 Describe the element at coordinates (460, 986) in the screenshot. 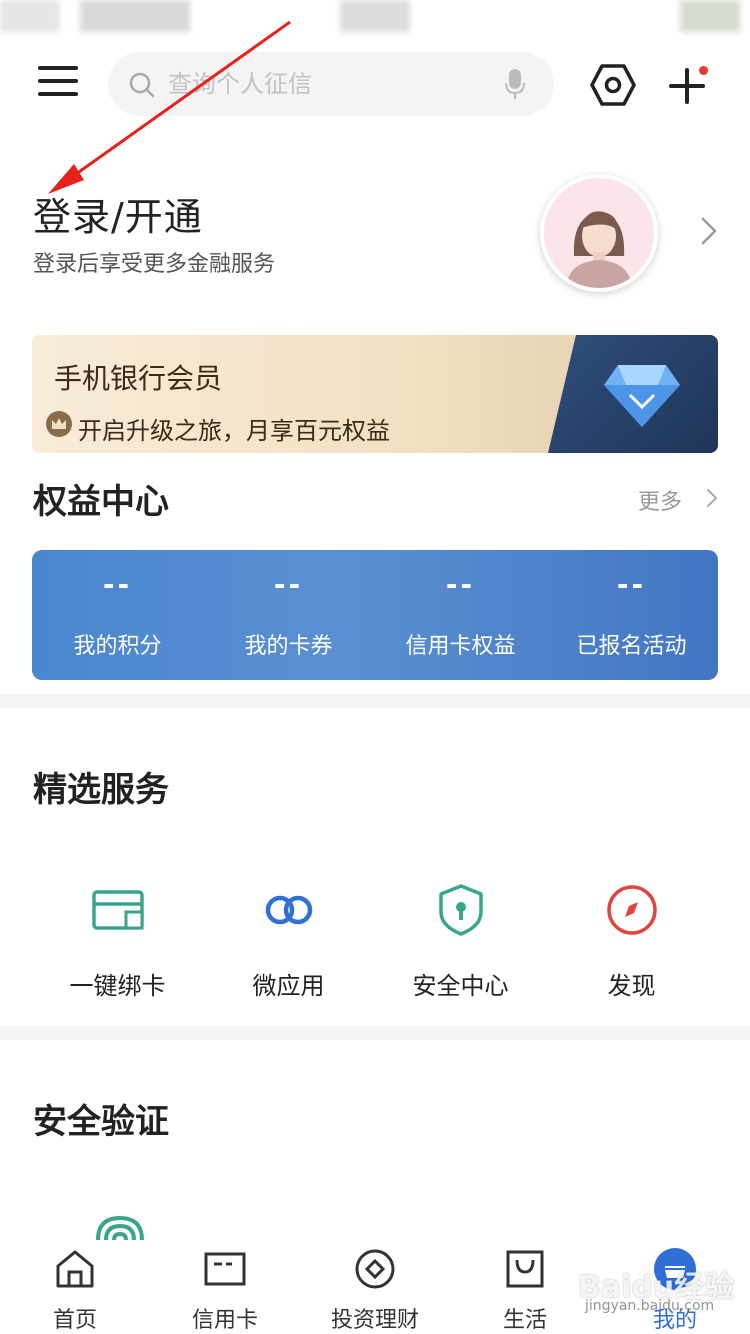

I see `service-label: 安全中心` at that location.